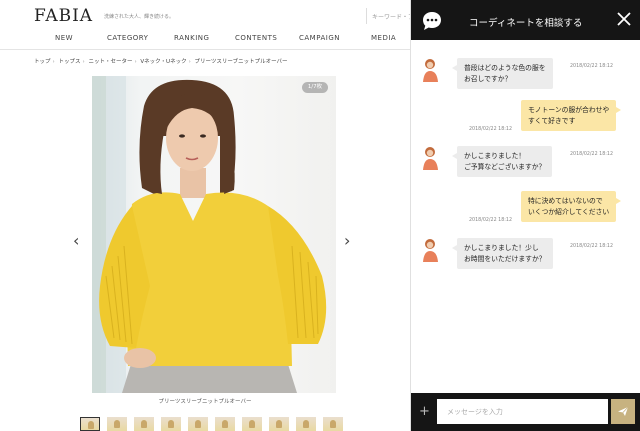 This screenshot has width=640, height=431. I want to click on chat-bubble: かしこまりました！ ご予算などございますか？, so click(502, 161).